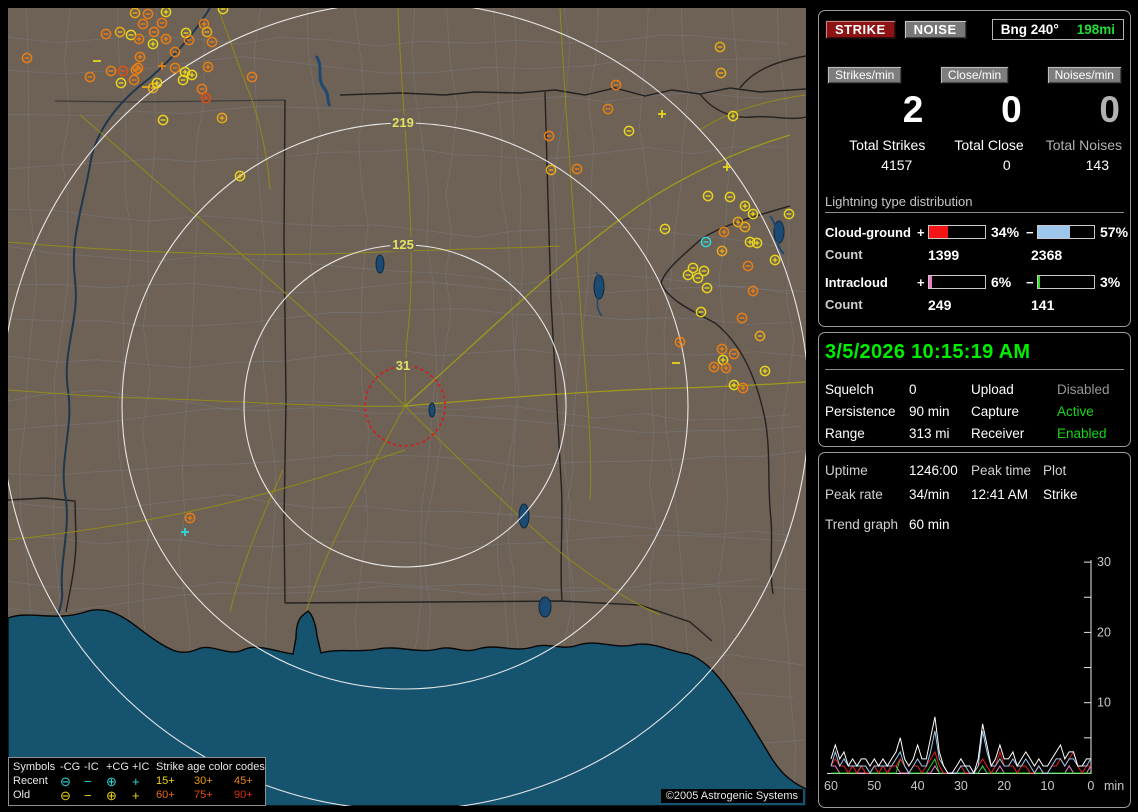  What do you see at coordinates (974, 355) in the screenshot?
I see `date-time: 3/5/2026 10:15:19 AM` at bounding box center [974, 355].